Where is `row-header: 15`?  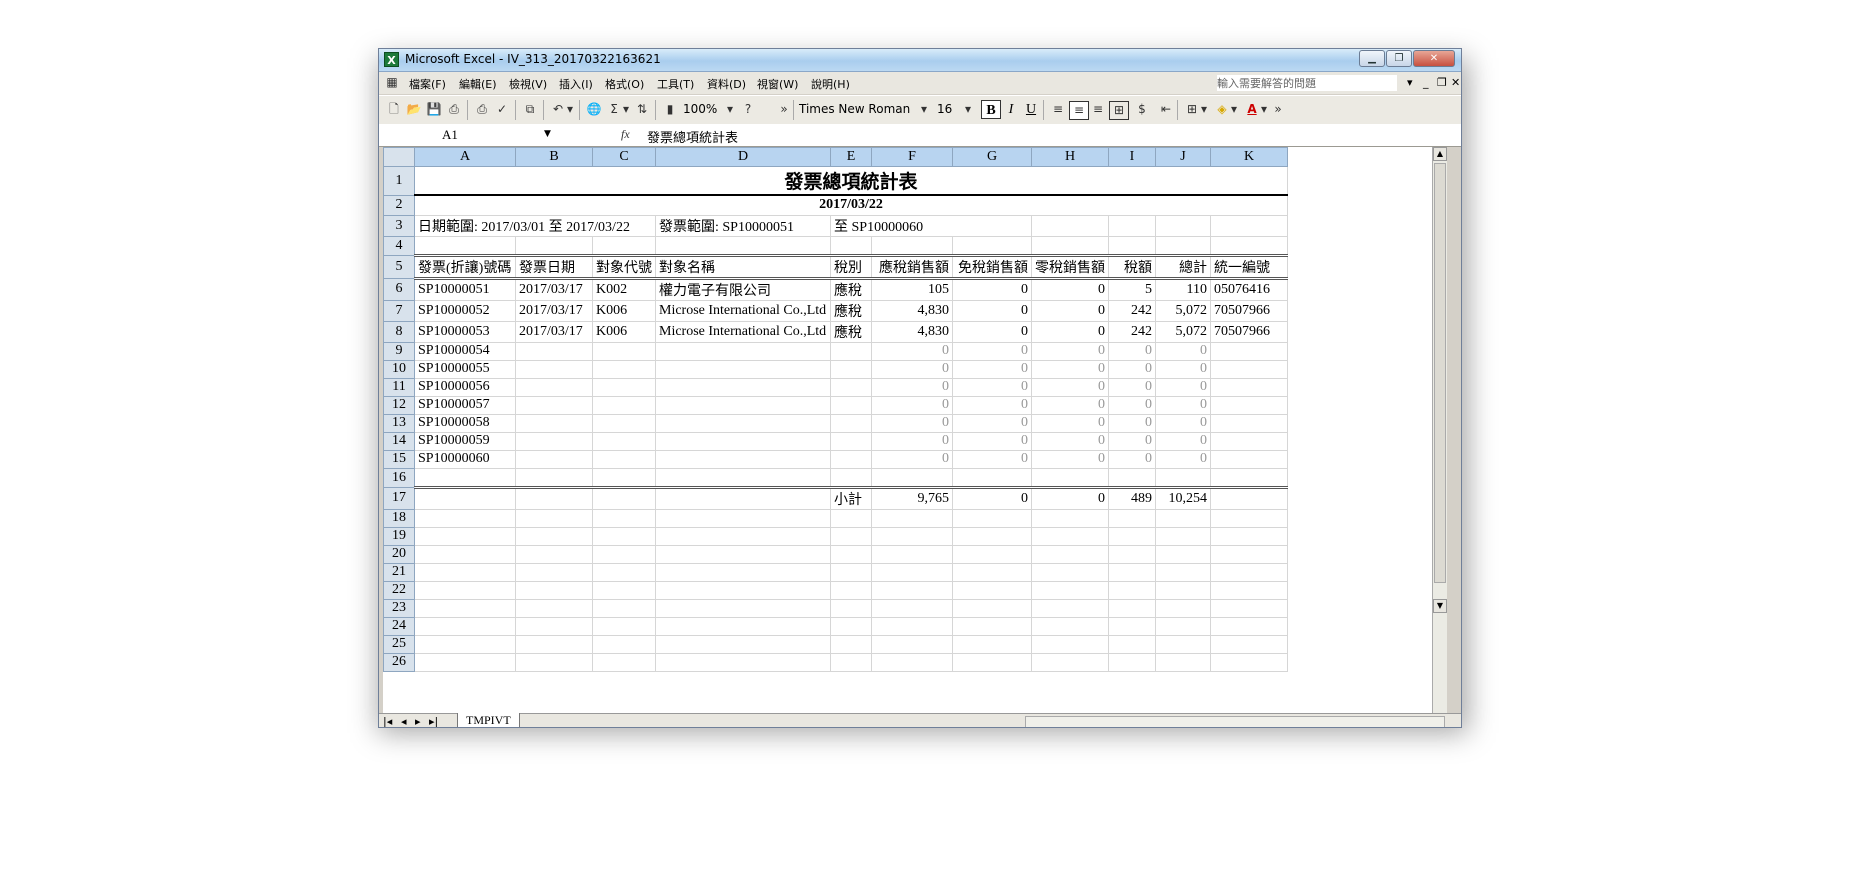 row-header: 15 is located at coordinates (399, 459).